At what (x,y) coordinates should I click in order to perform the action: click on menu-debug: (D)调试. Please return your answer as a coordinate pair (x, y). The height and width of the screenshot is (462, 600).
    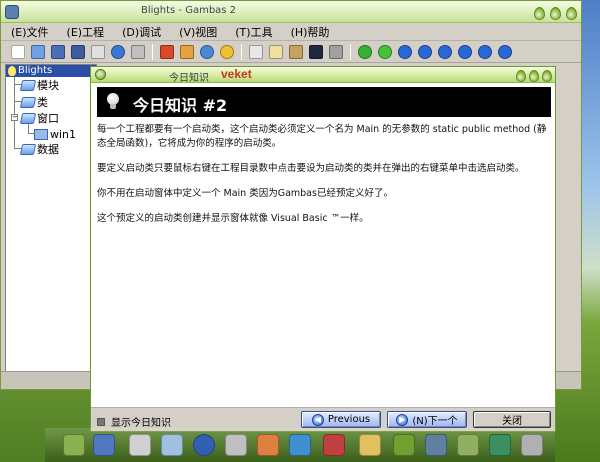
    Looking at the image, I should click on (141, 32).